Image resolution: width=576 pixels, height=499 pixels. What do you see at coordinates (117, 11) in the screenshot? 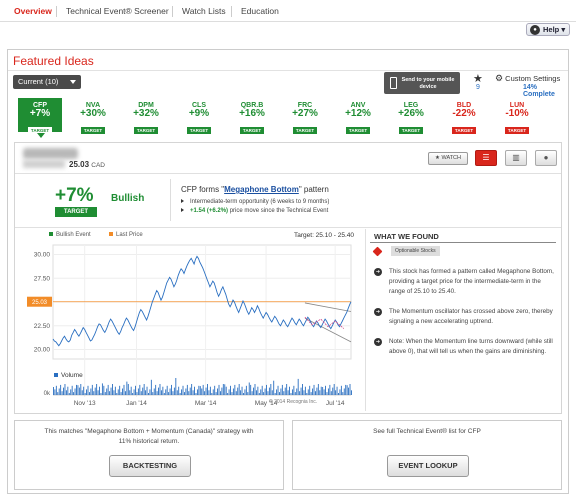
I see `tab-technical-event-screener: Technical Event® Screener` at bounding box center [117, 11].